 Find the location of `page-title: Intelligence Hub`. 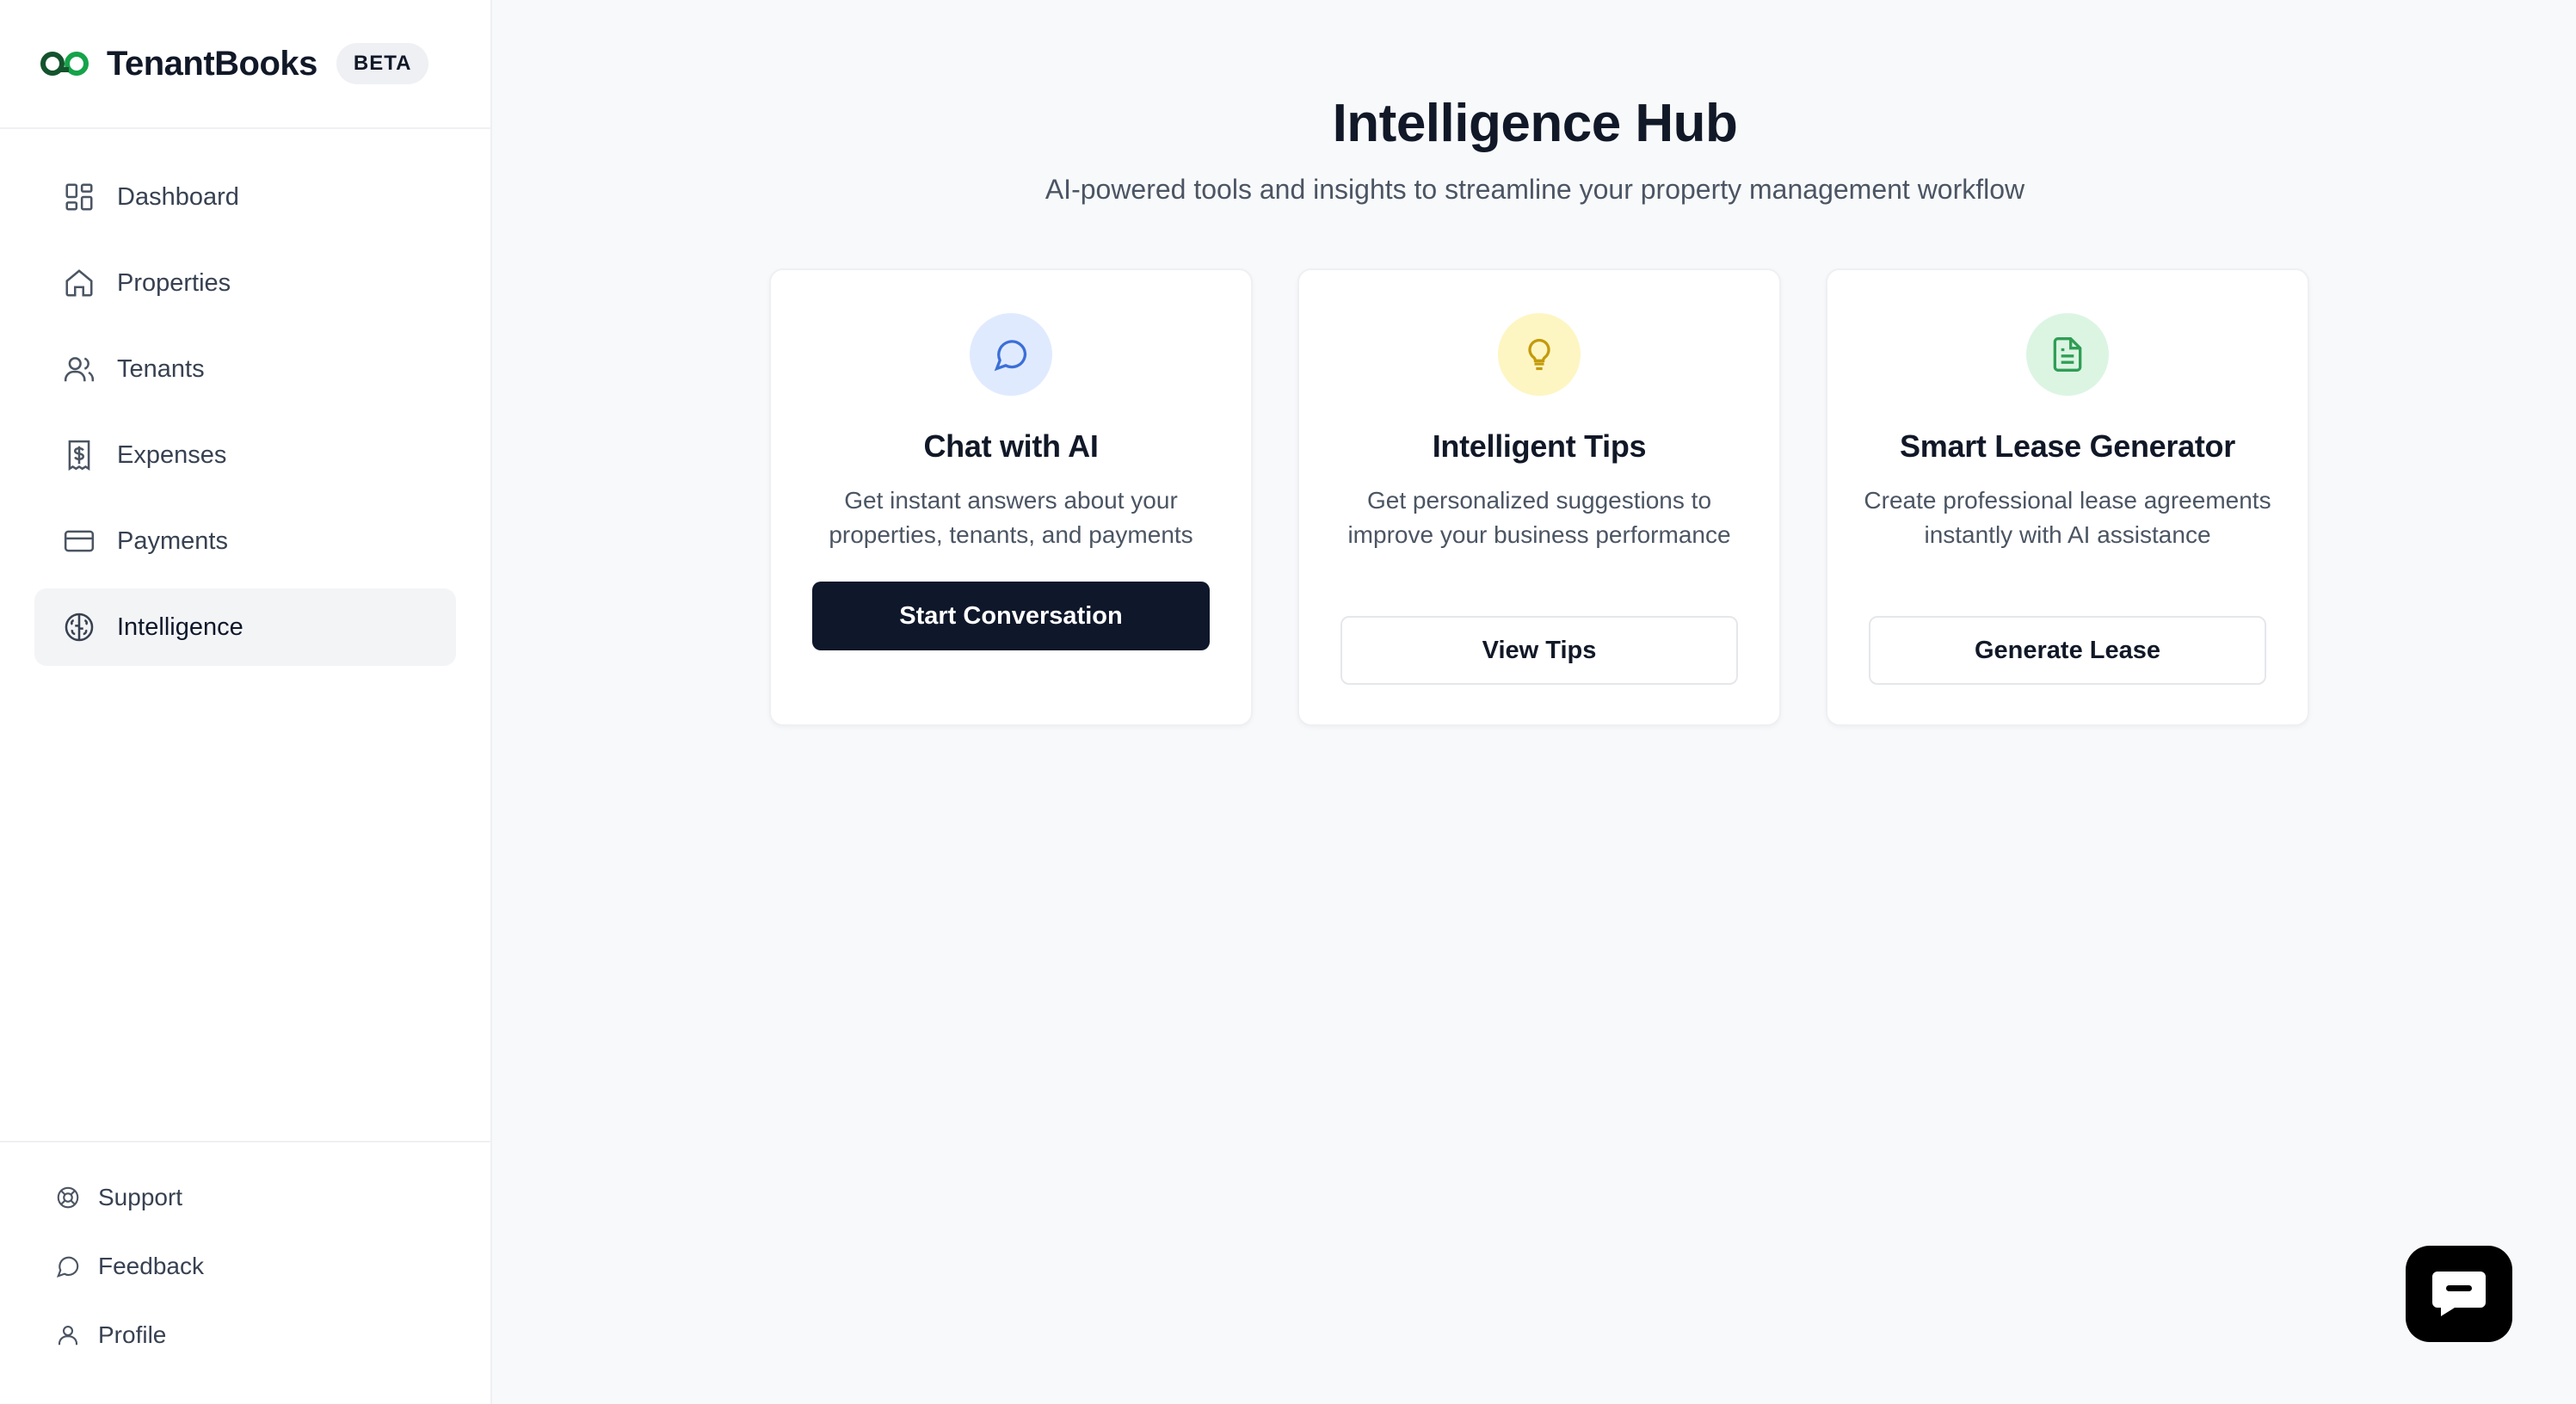

page-title: Intelligence Hub is located at coordinates (1535, 124).